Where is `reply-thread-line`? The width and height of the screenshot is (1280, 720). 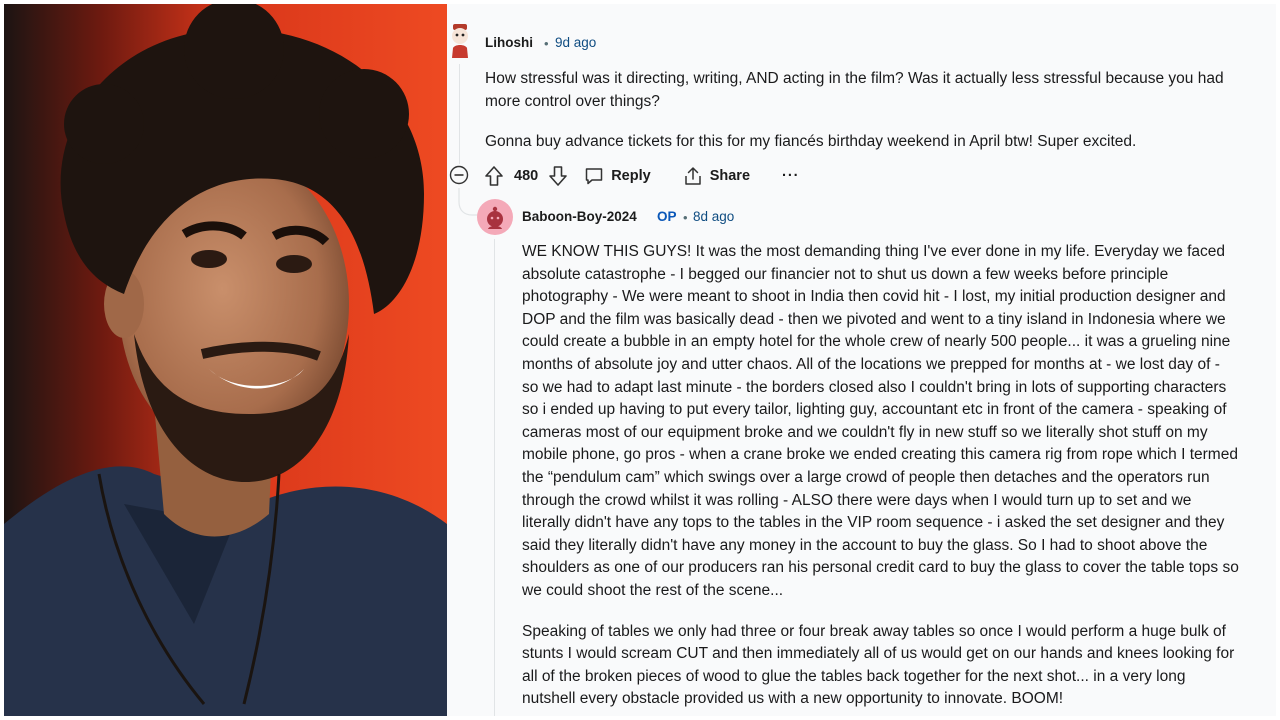
reply-thread-line is located at coordinates (494, 477).